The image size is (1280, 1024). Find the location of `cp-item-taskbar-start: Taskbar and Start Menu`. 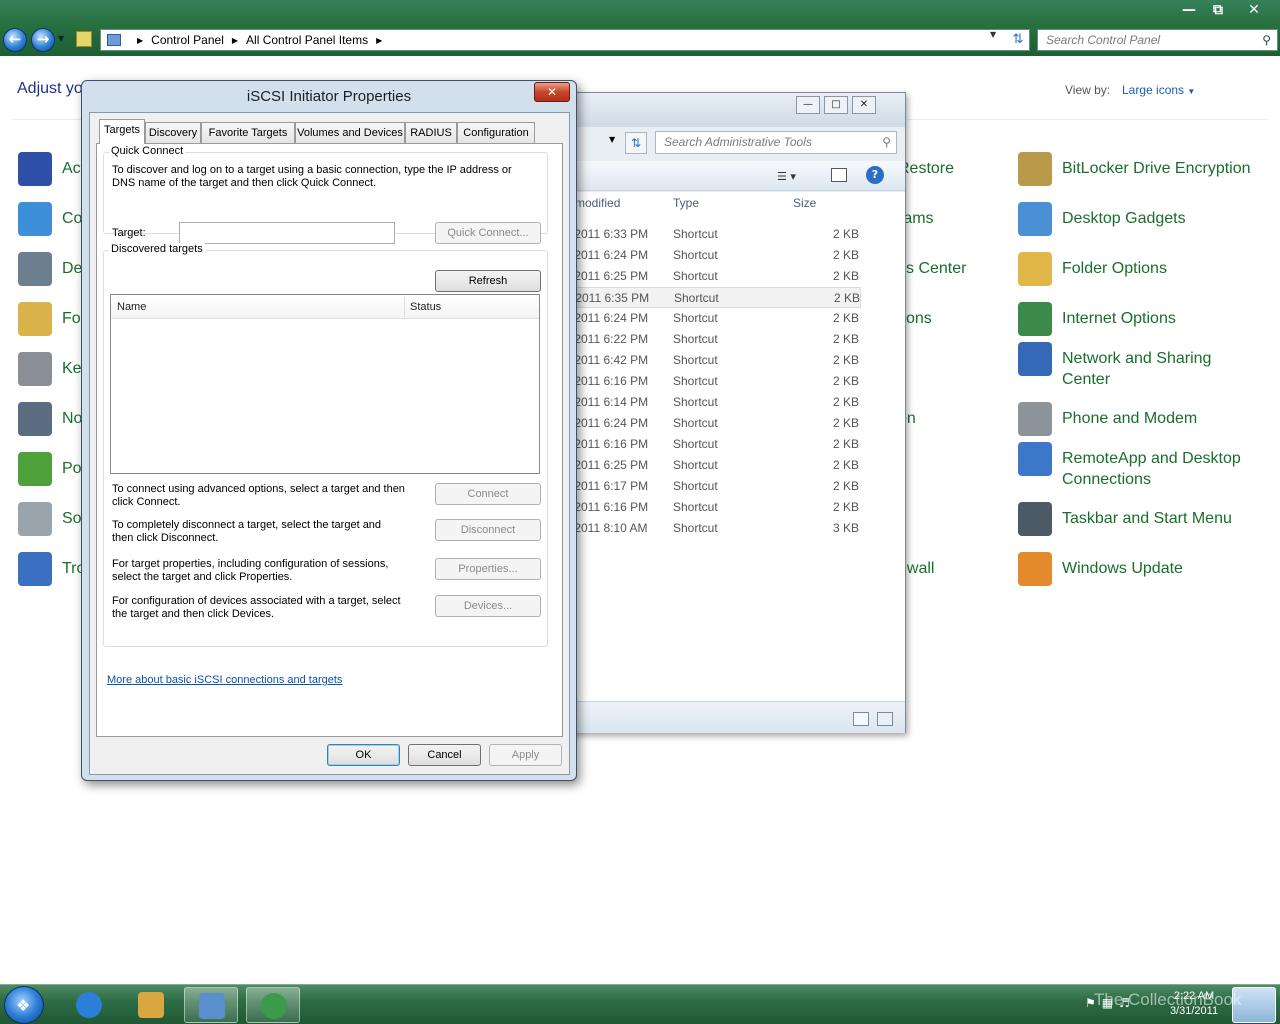

cp-item-taskbar-start: Taskbar and Start Menu is located at coordinates (1125, 519).